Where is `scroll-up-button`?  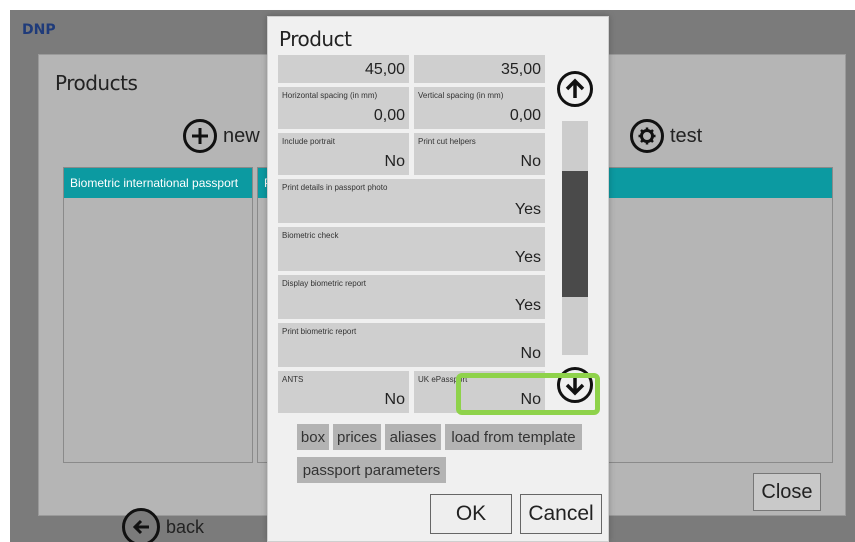 scroll-up-button is located at coordinates (575, 89).